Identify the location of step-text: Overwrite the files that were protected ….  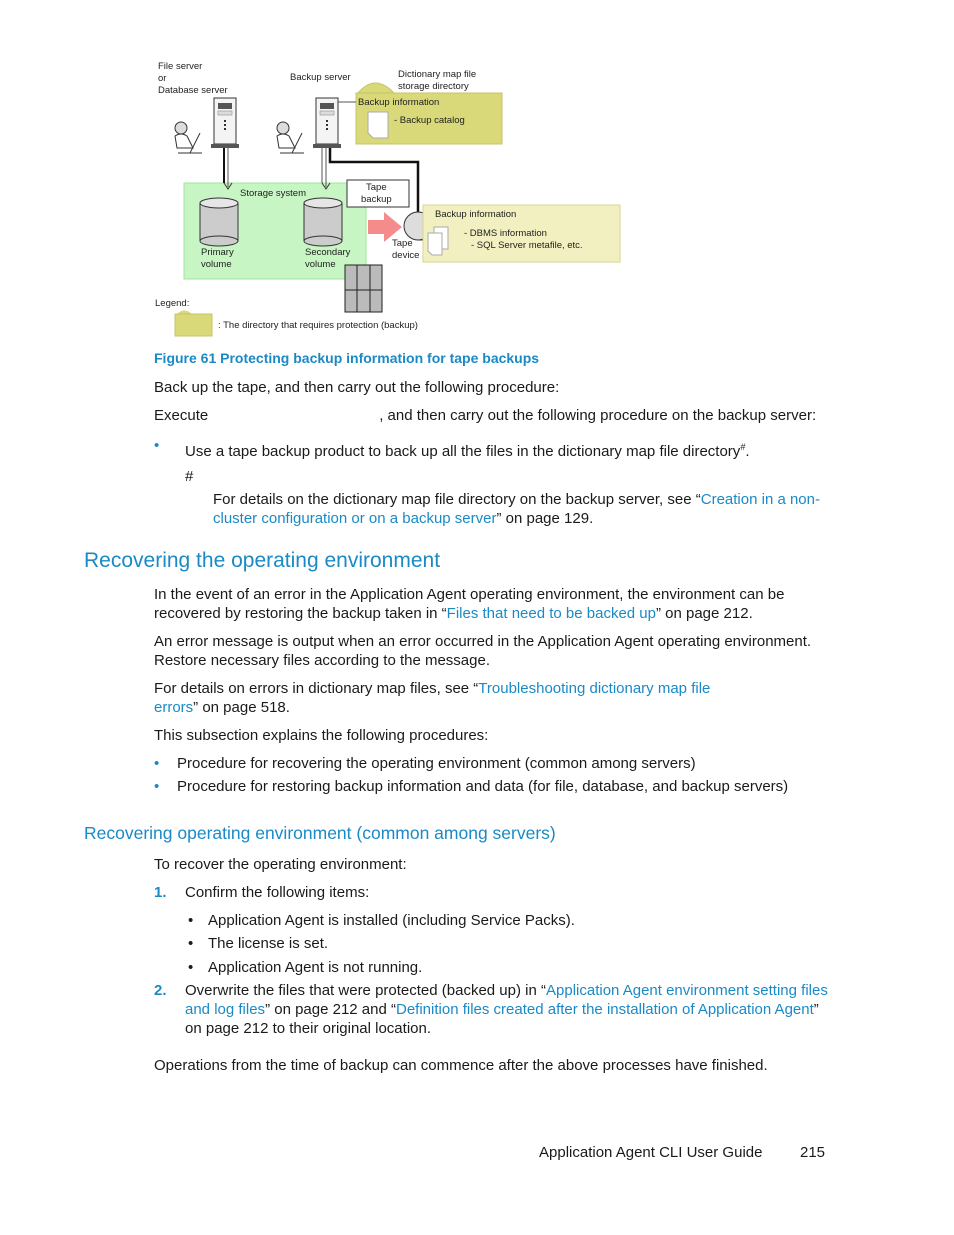
(506, 1009).